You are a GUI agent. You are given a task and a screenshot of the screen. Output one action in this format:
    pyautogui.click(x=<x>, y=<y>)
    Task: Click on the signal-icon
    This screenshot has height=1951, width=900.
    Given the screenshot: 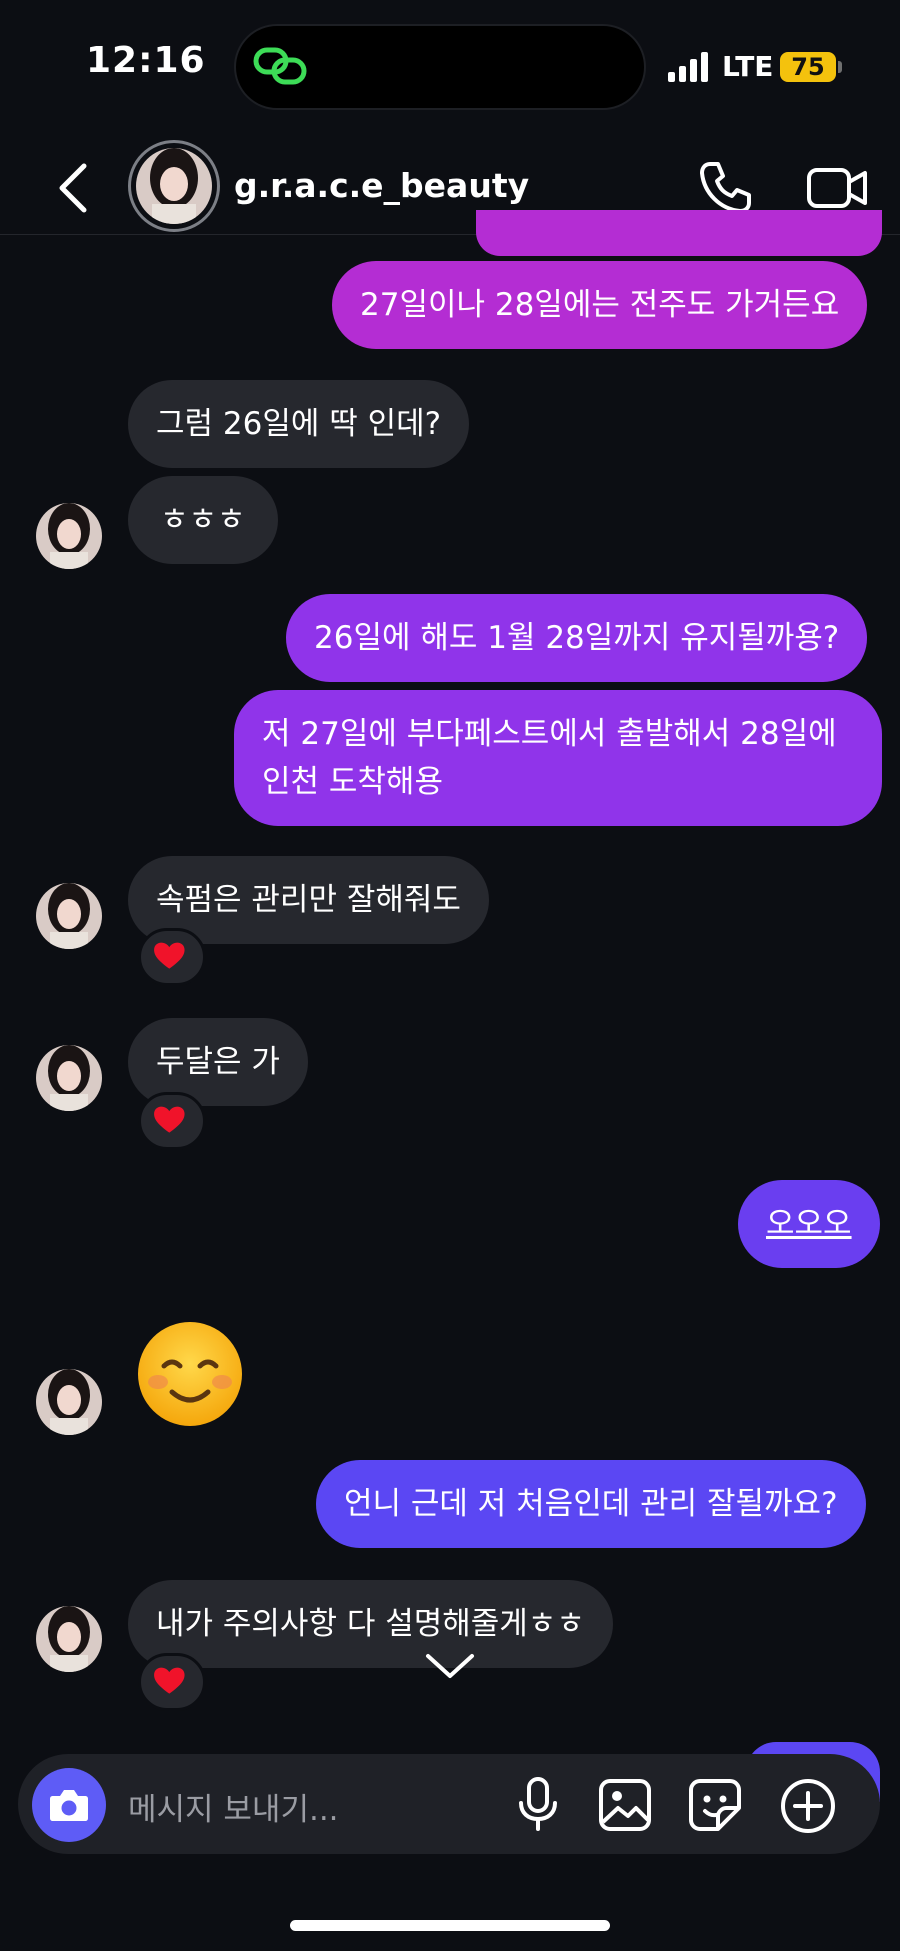 What is the action you would take?
    pyautogui.click(x=688, y=67)
    